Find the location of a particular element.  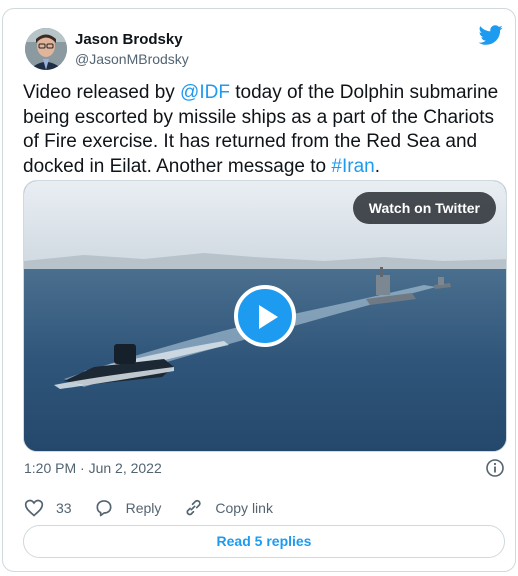

info-icon is located at coordinates (495, 468).